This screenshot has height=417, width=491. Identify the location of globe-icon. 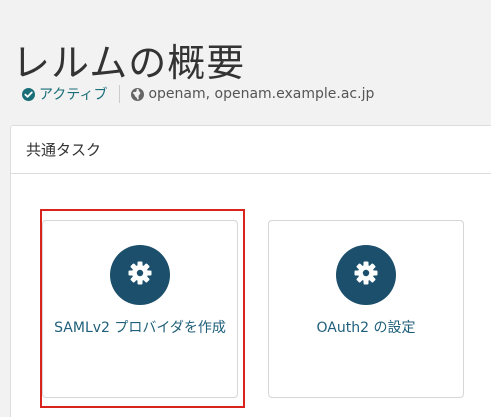
(138, 94).